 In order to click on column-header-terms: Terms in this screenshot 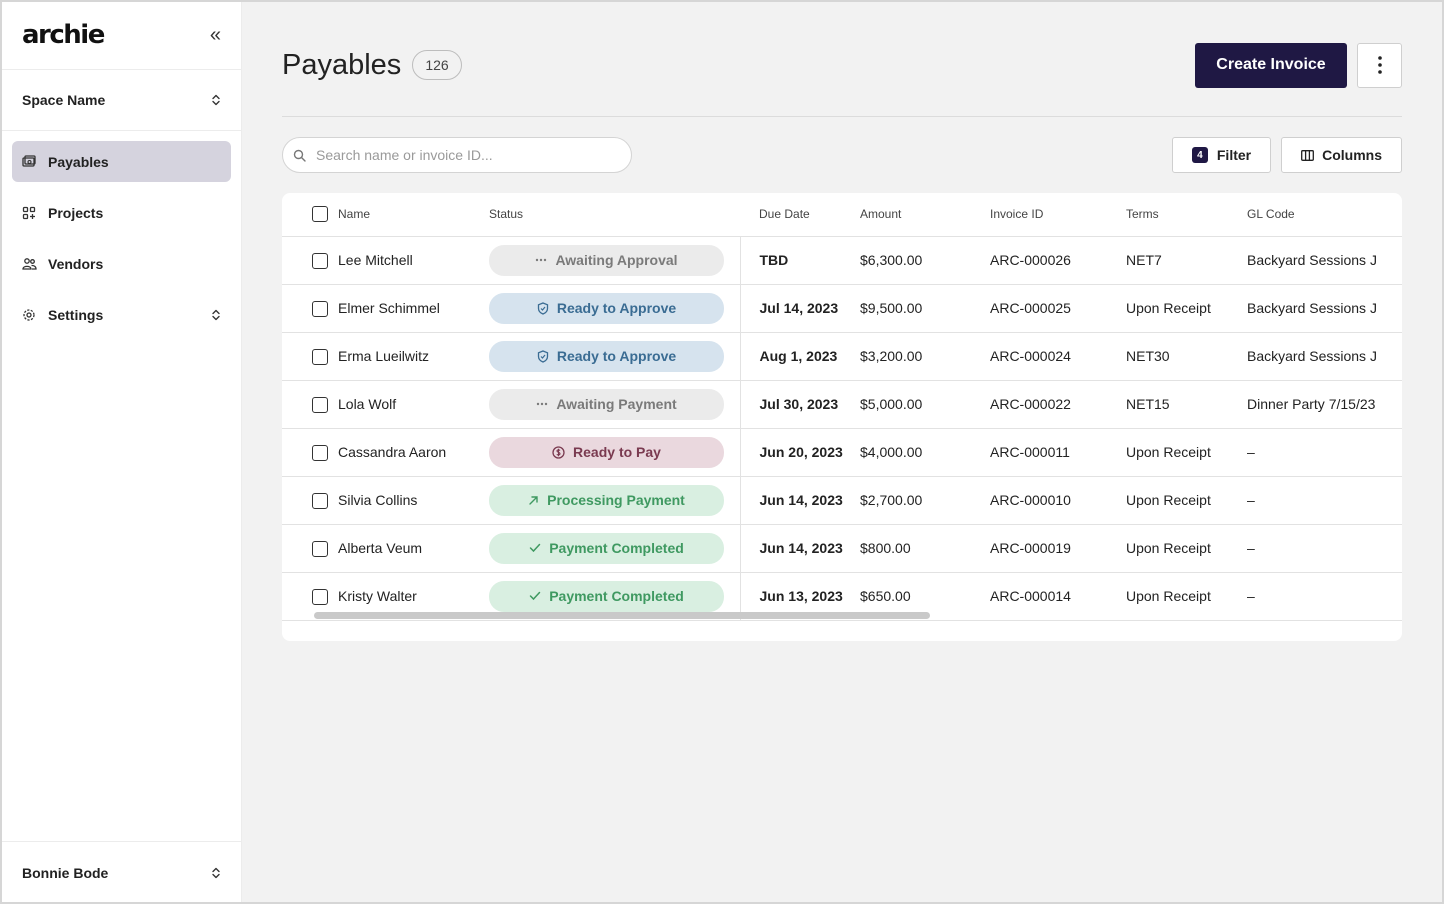, I will do `click(1186, 215)`.